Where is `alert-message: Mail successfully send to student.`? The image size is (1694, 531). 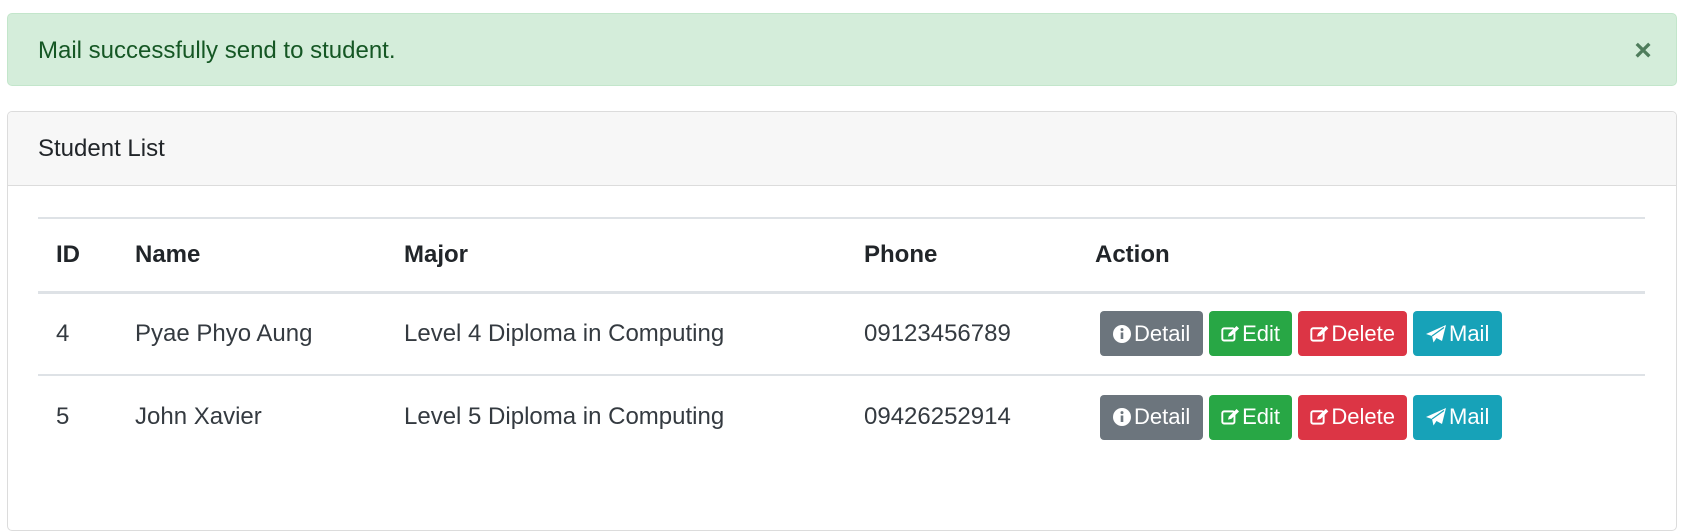
alert-message: Mail successfully send to student. is located at coordinates (217, 50).